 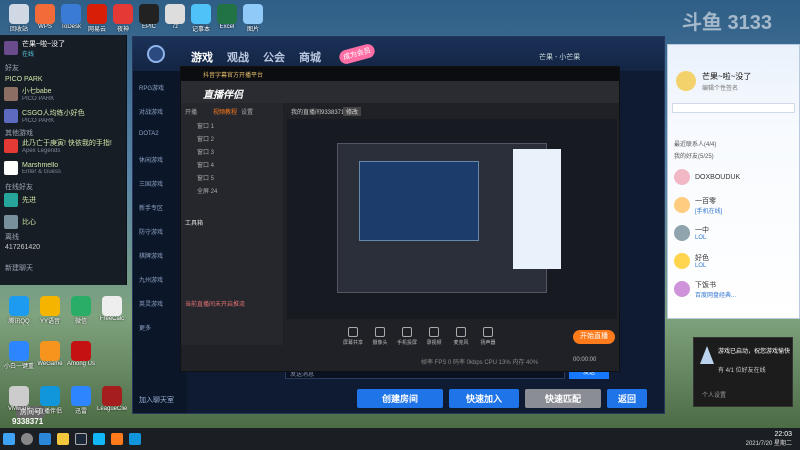 I want to click on sidebar-item: 防守游戏, so click(x=151, y=231).